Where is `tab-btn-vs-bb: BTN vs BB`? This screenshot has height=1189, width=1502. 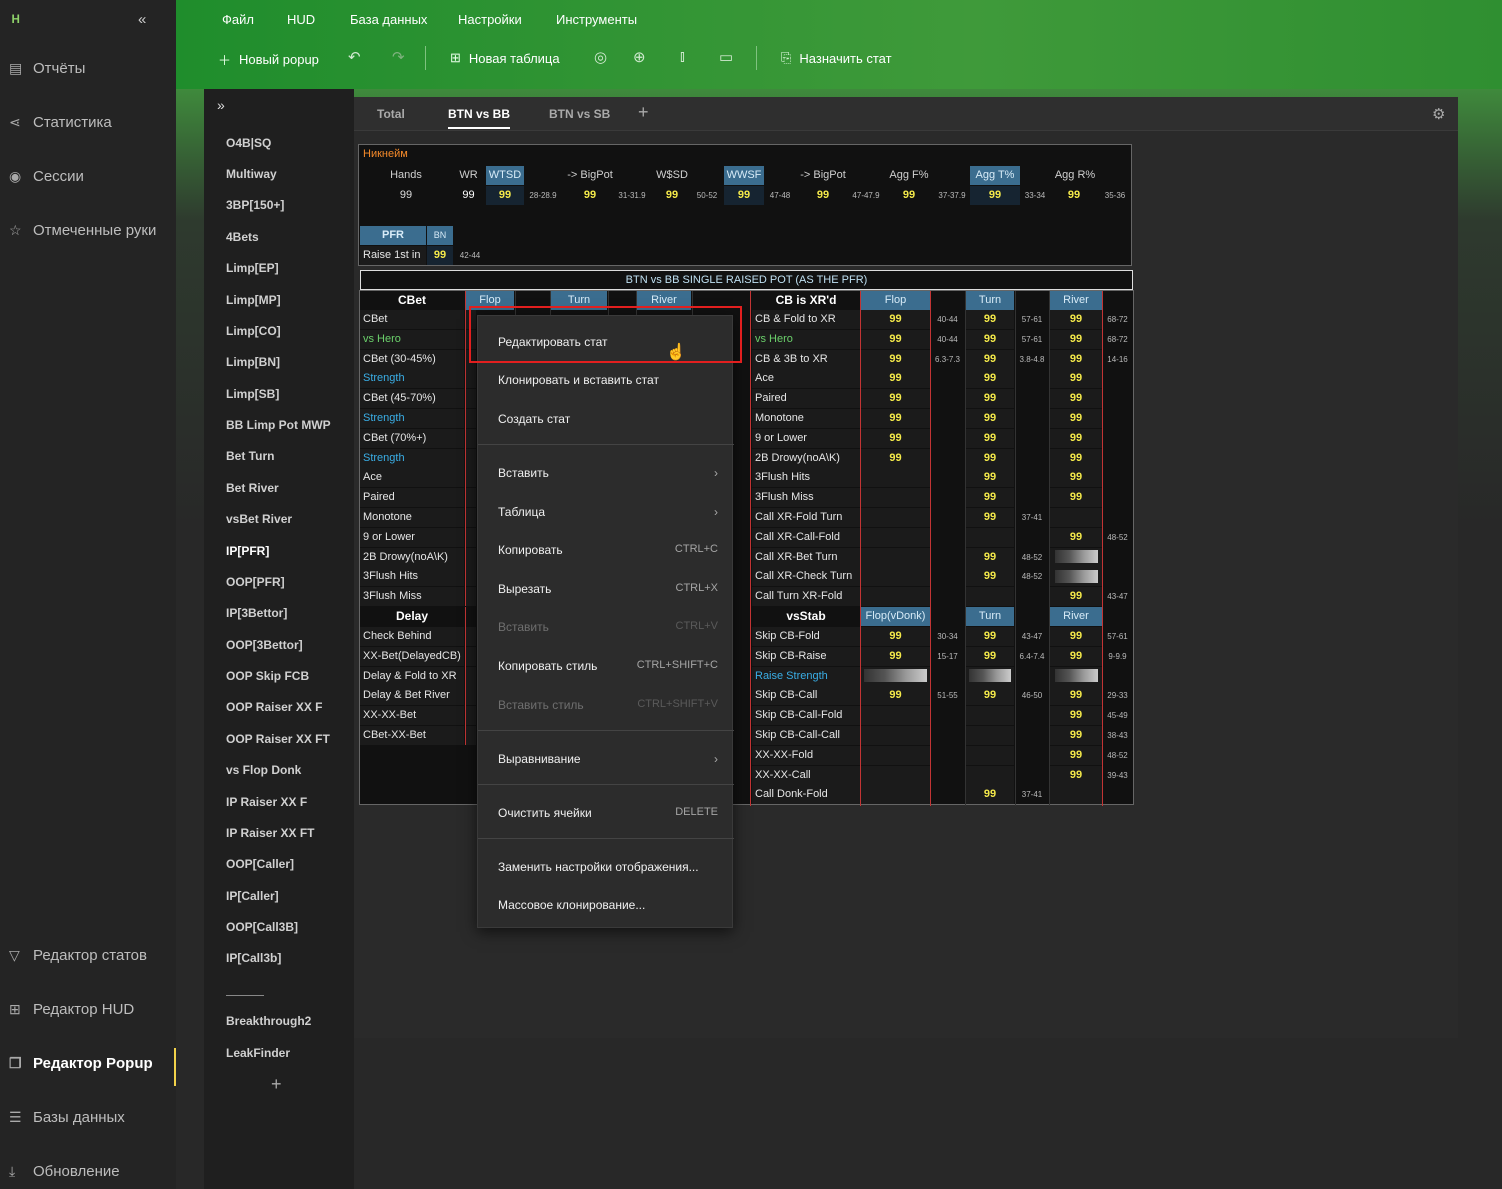 tab-btn-vs-bb: BTN vs BB is located at coordinates (479, 118).